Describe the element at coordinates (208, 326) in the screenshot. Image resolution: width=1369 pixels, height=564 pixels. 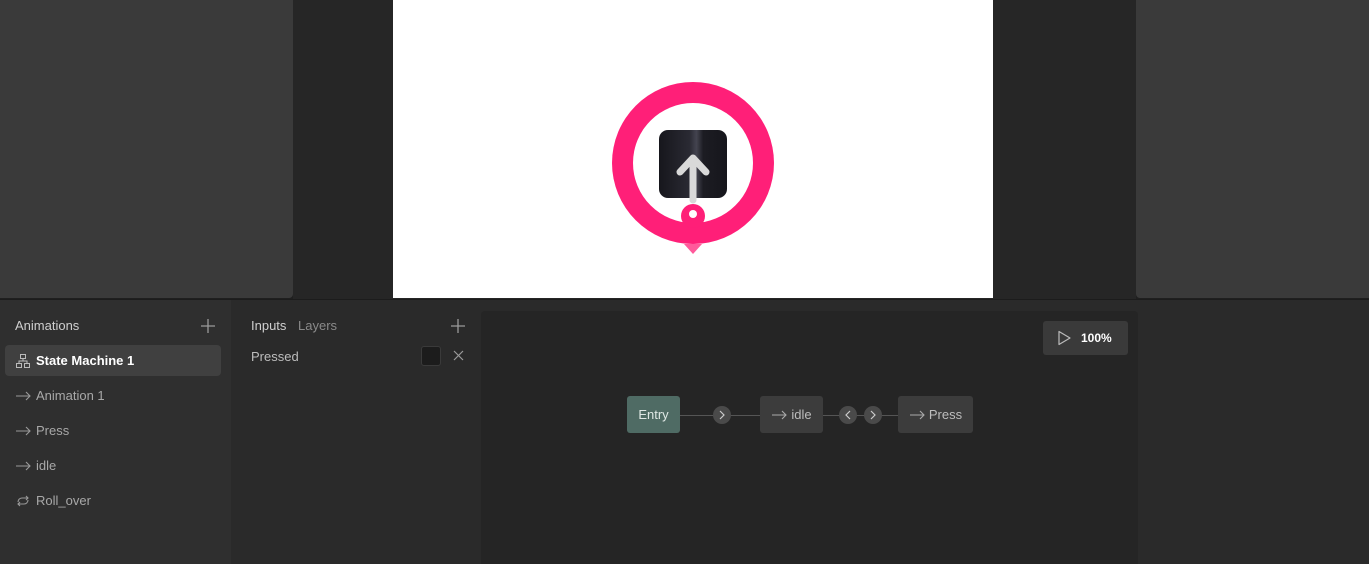
I see `add-animation-icon` at that location.